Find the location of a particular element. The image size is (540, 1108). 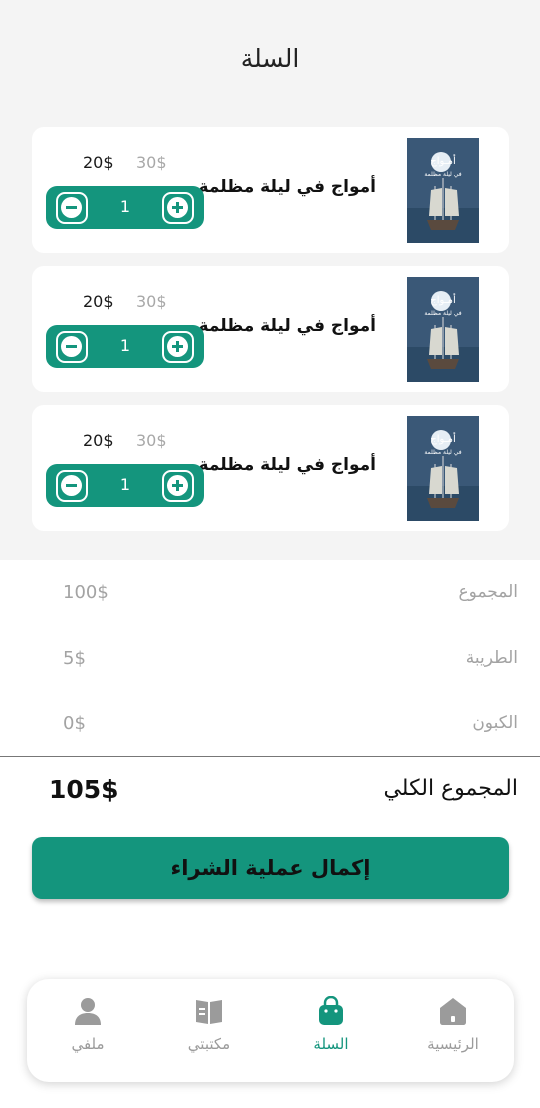

subtotal-label: المجموع is located at coordinates (488, 592).